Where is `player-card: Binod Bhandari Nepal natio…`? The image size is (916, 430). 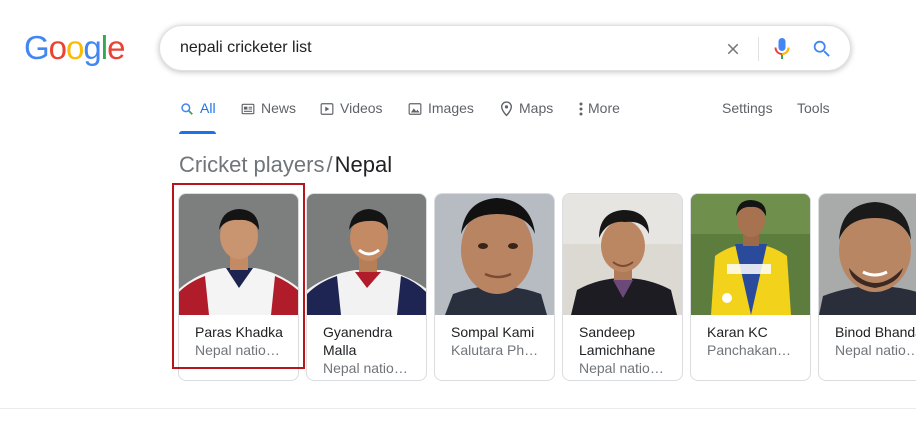
player-card: Binod Bhandari Nepal natio… is located at coordinates (867, 287).